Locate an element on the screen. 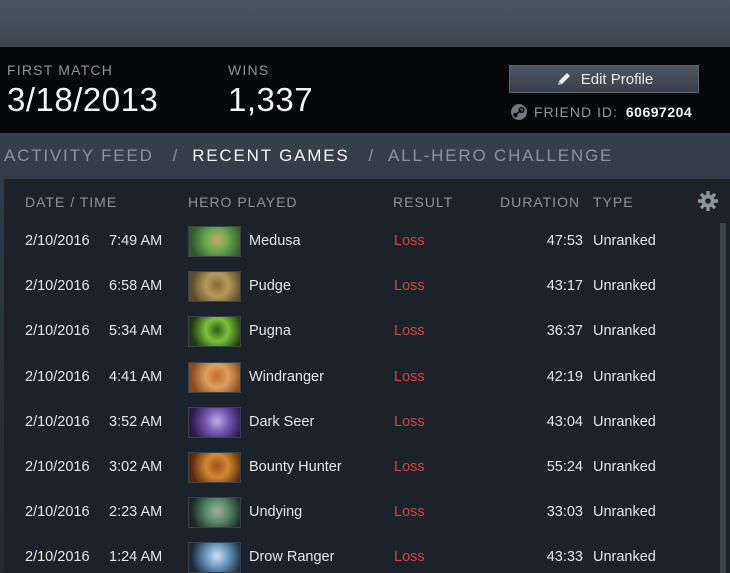 Image resolution: width=730 pixels, height=573 pixels. scrollbar is located at coordinates (723, 398).